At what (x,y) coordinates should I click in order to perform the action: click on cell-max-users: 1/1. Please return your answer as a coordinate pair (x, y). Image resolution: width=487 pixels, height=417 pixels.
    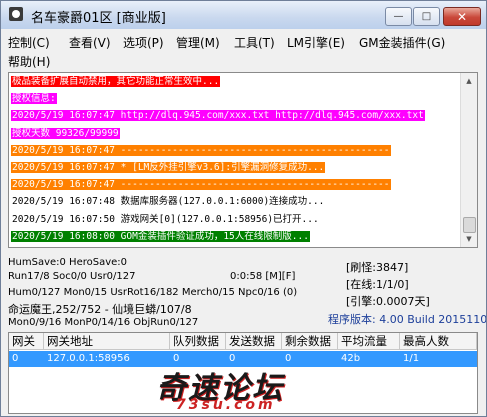
    Looking at the image, I should click on (411, 358).